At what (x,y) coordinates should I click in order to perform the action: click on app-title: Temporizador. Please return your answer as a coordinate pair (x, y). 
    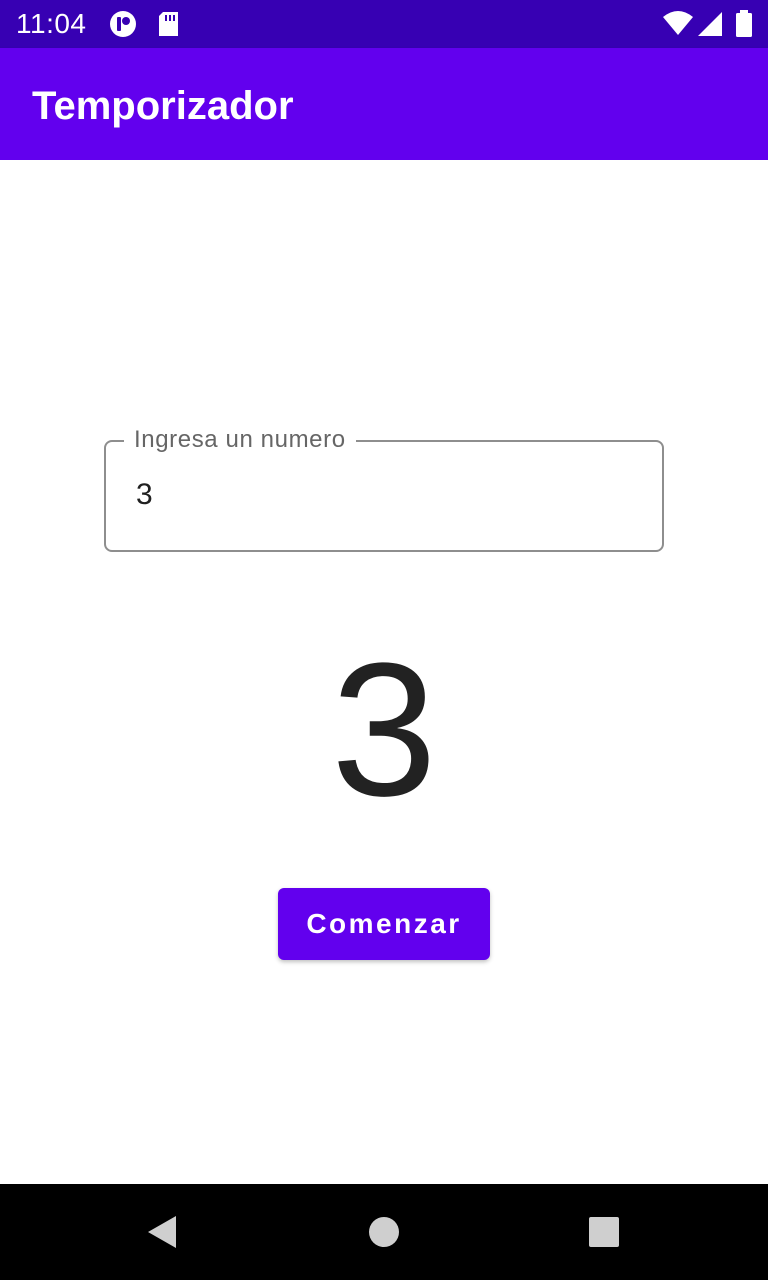
    Looking at the image, I should click on (163, 106).